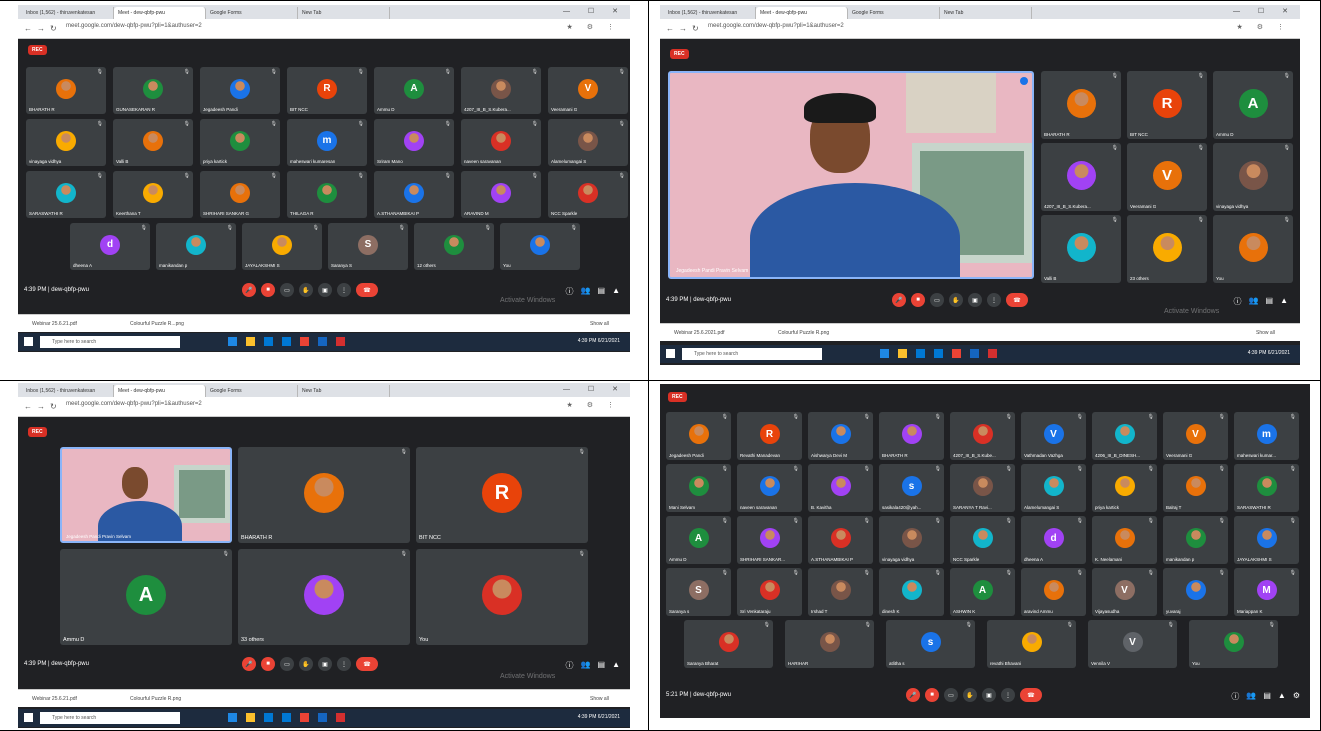 This screenshot has width=1321, height=731. What do you see at coordinates (728, 644) in the screenshot?
I see `participant-tile: 🎙 Saranya Bharat` at bounding box center [728, 644].